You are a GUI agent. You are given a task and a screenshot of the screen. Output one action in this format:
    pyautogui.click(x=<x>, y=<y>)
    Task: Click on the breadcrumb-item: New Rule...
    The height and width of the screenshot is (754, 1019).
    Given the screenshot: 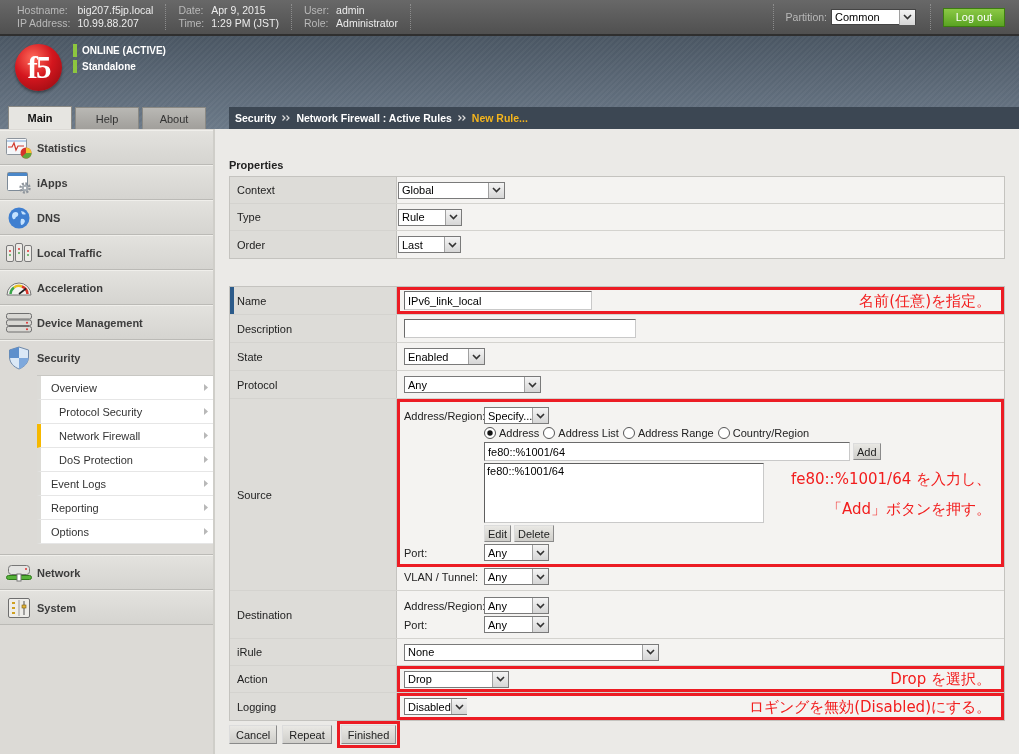 What is the action you would take?
    pyautogui.click(x=499, y=118)
    